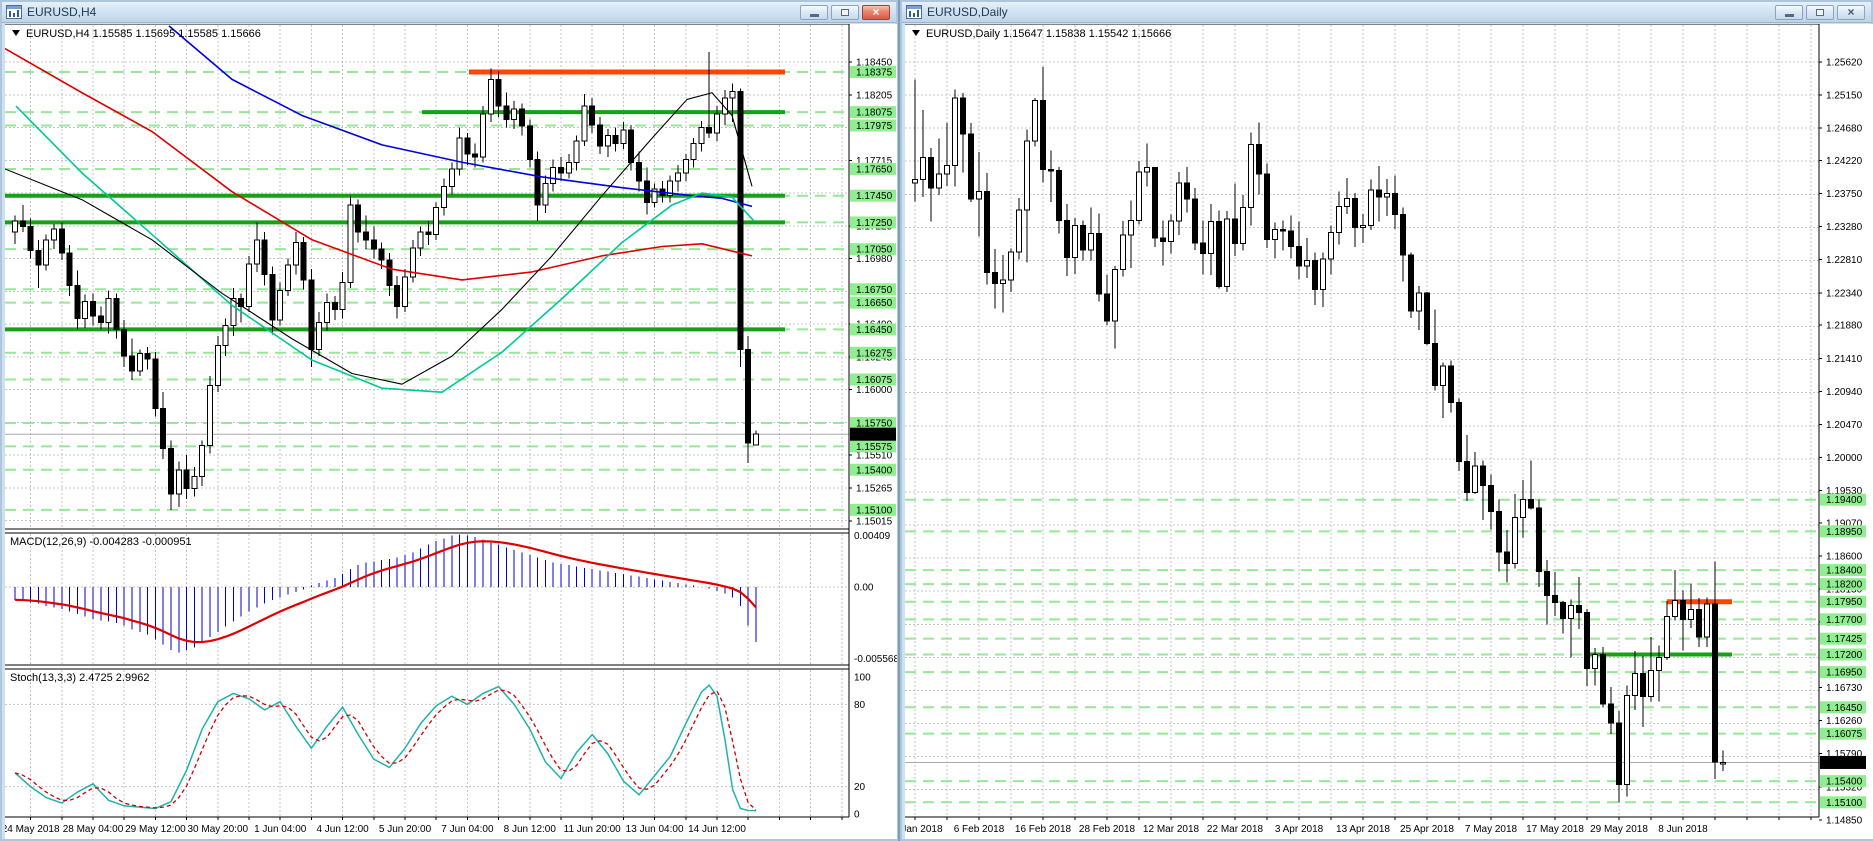 Image resolution: width=1873 pixels, height=841 pixels. Describe the element at coordinates (874, 95) in the screenshot. I see `price-label: 1.18205` at that location.